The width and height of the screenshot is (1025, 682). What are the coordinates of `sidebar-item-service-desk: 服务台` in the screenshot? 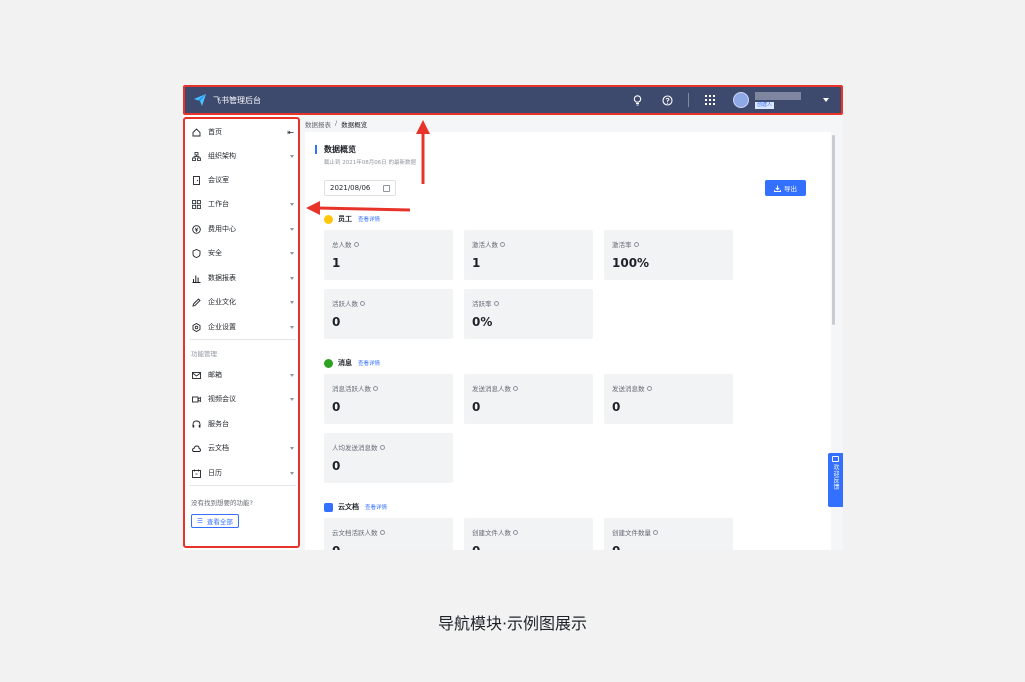 It's located at (242, 424).